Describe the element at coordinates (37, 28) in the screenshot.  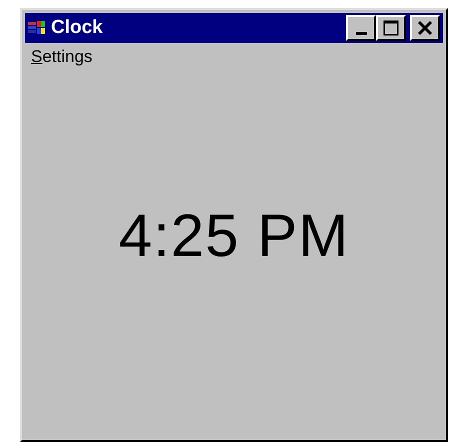
I see `app-icon` at that location.